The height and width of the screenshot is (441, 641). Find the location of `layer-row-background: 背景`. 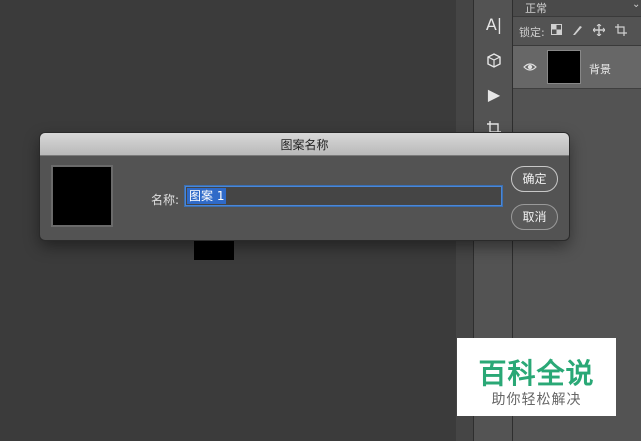

layer-row-background: 背景 is located at coordinates (577, 67).